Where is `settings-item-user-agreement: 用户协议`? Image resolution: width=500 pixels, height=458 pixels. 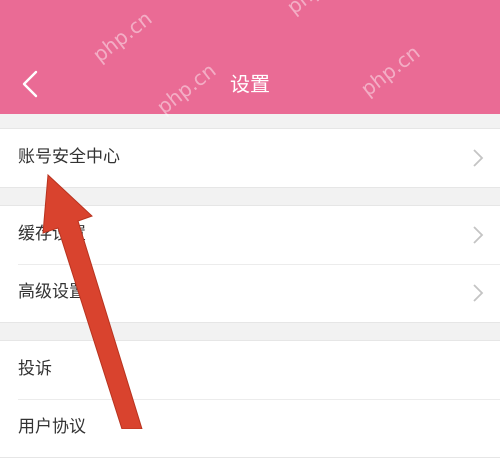
settings-item-user-agreement: 用户协议 is located at coordinates (250, 428).